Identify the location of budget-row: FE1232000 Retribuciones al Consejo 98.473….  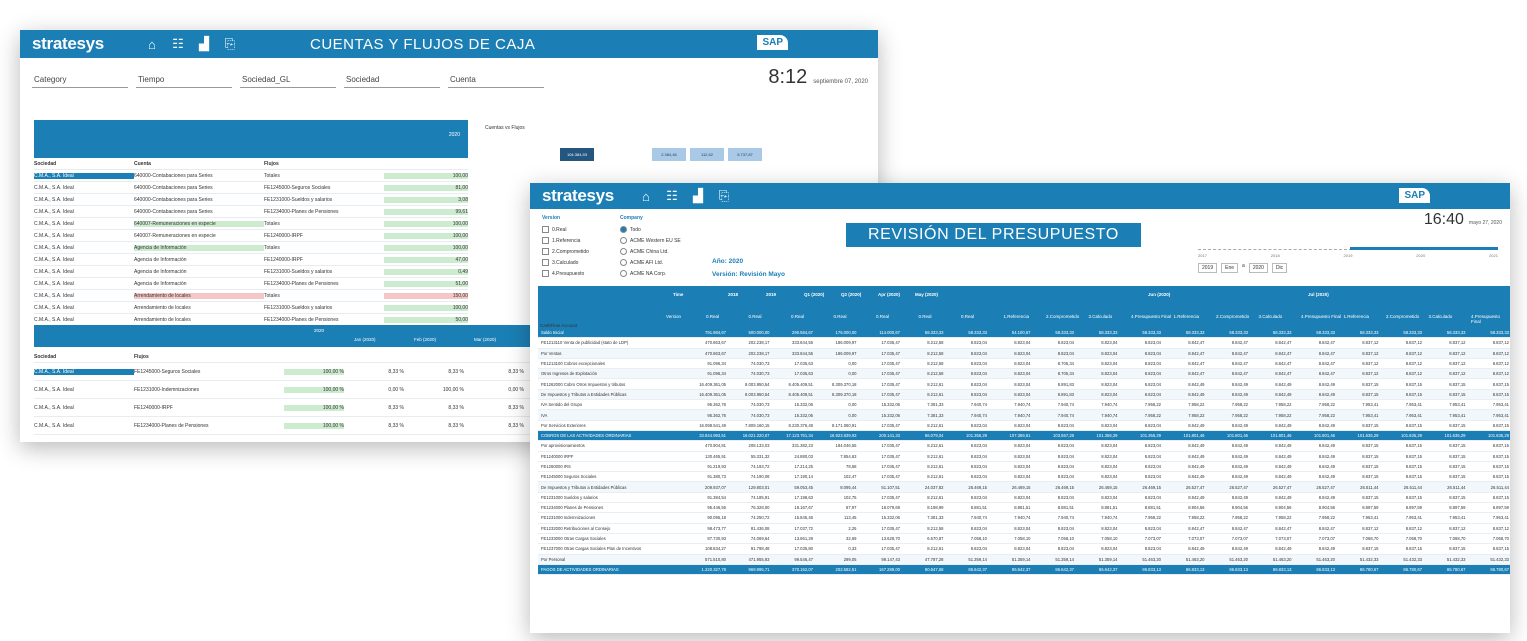
(1024, 529).